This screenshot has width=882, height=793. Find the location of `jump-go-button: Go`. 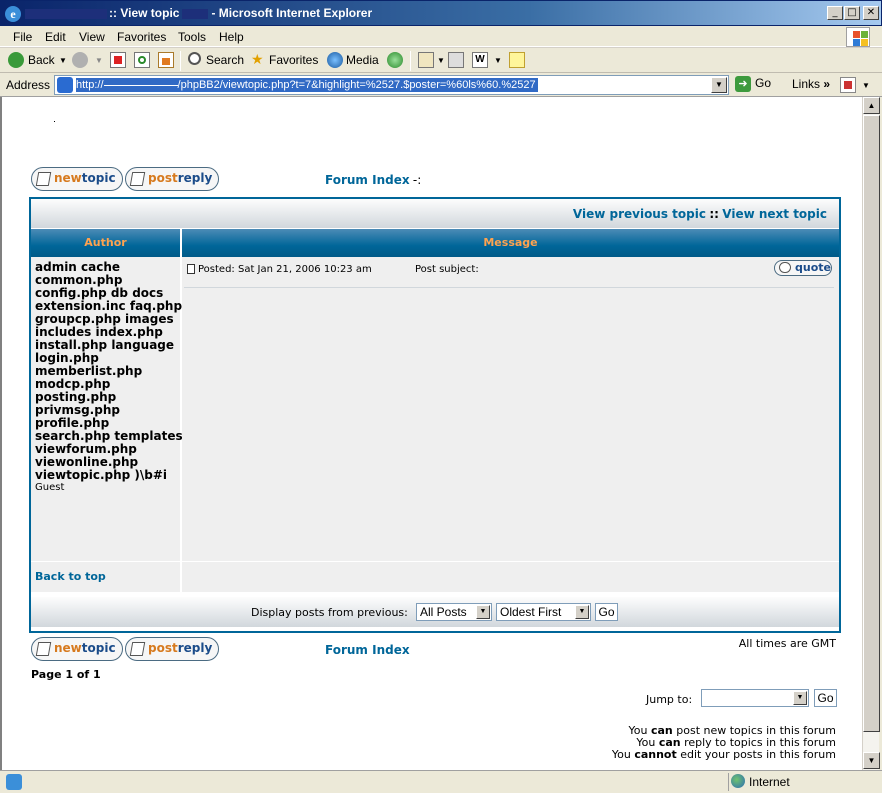

jump-go-button: Go is located at coordinates (825, 698).